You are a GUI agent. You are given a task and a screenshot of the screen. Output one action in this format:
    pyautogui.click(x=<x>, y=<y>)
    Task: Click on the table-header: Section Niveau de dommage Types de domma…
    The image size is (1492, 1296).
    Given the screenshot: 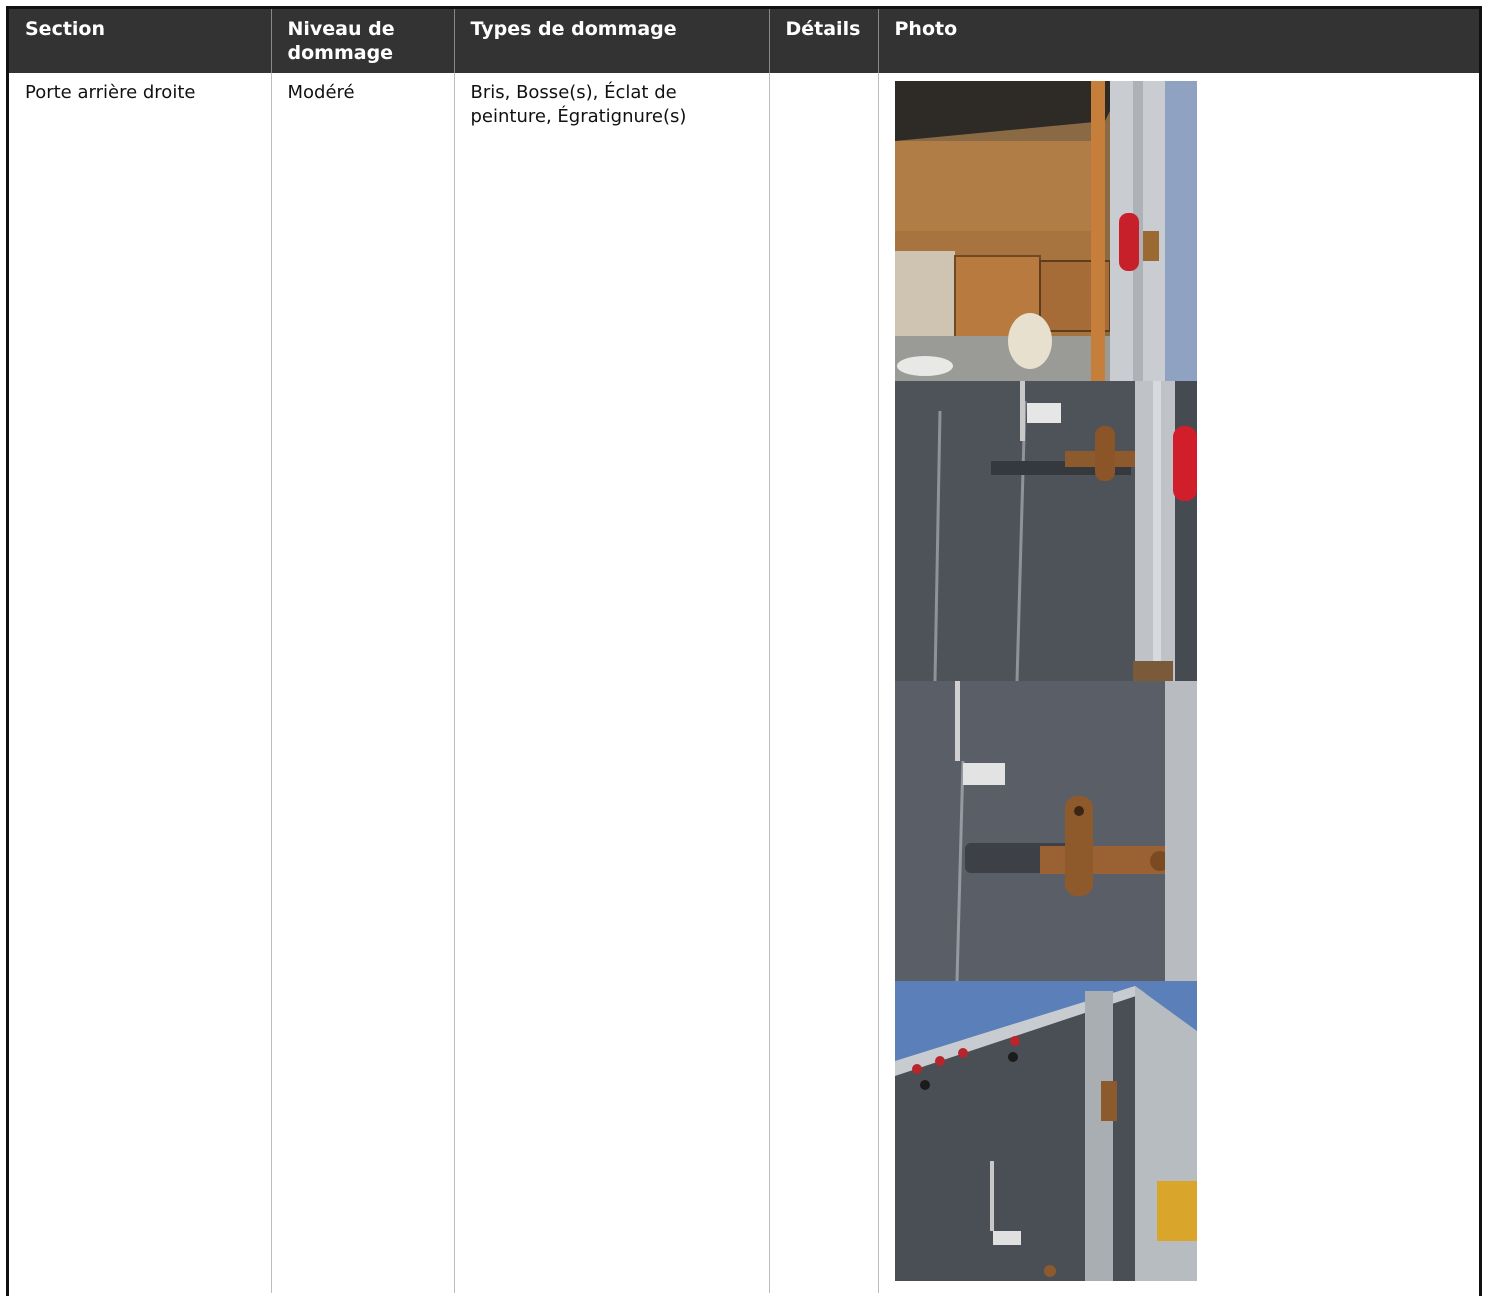 What is the action you would take?
    pyautogui.click(x=744, y=41)
    